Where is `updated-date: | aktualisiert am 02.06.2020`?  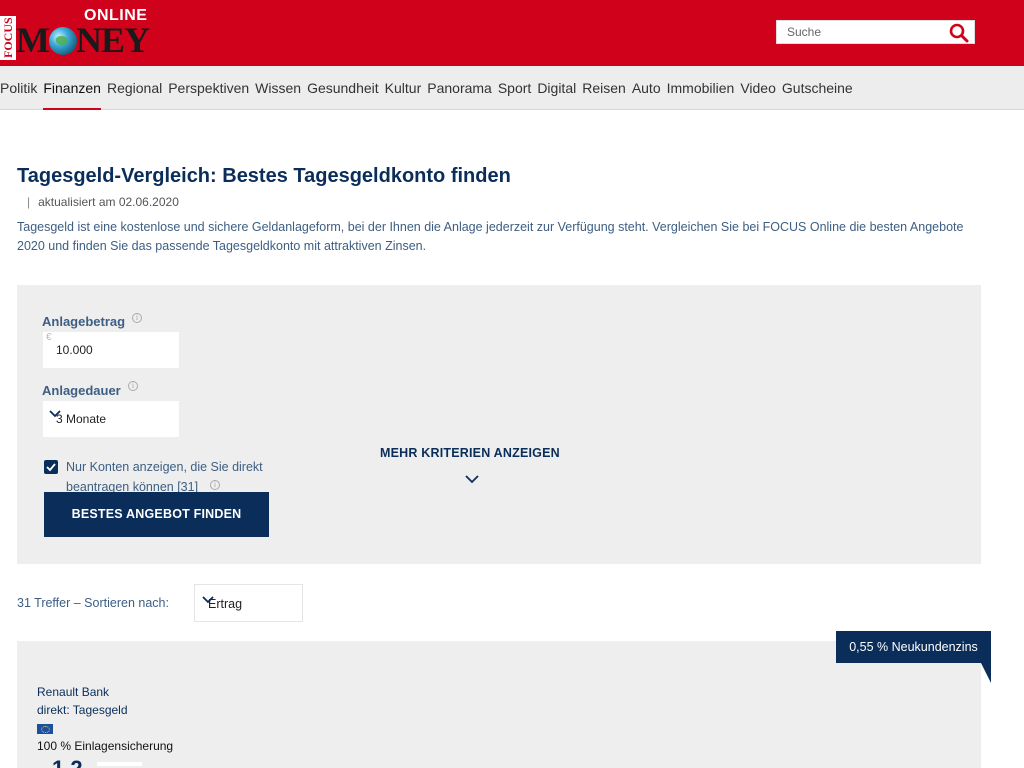 updated-date: | aktualisiert am 02.06.2020 is located at coordinates (103, 202).